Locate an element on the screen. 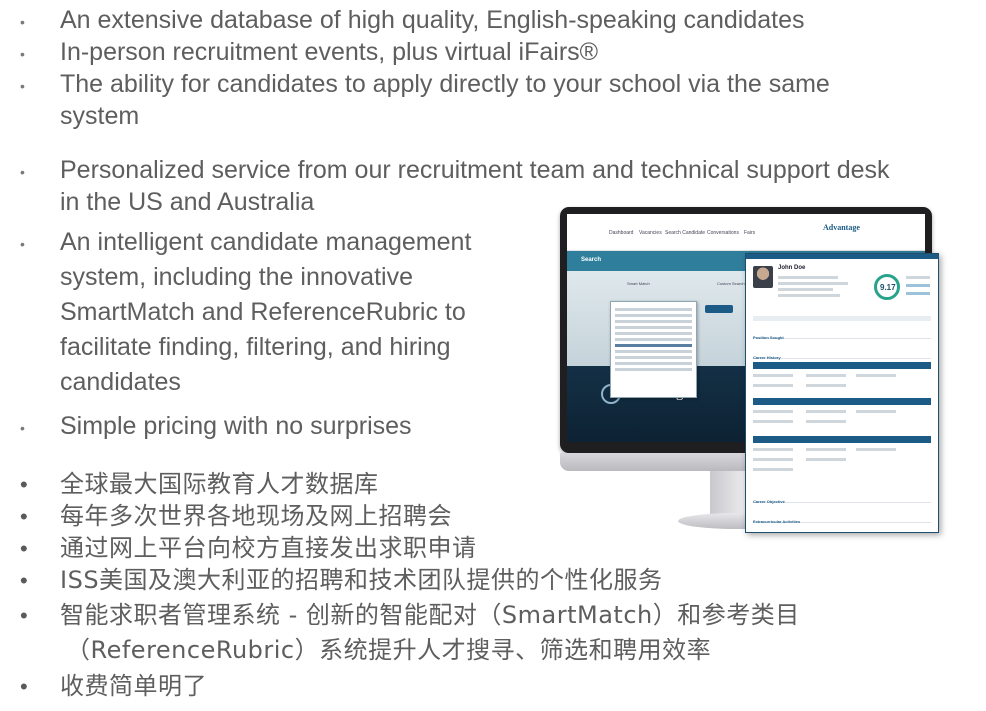 The image size is (986, 711). candidate-avatar is located at coordinates (763, 277).